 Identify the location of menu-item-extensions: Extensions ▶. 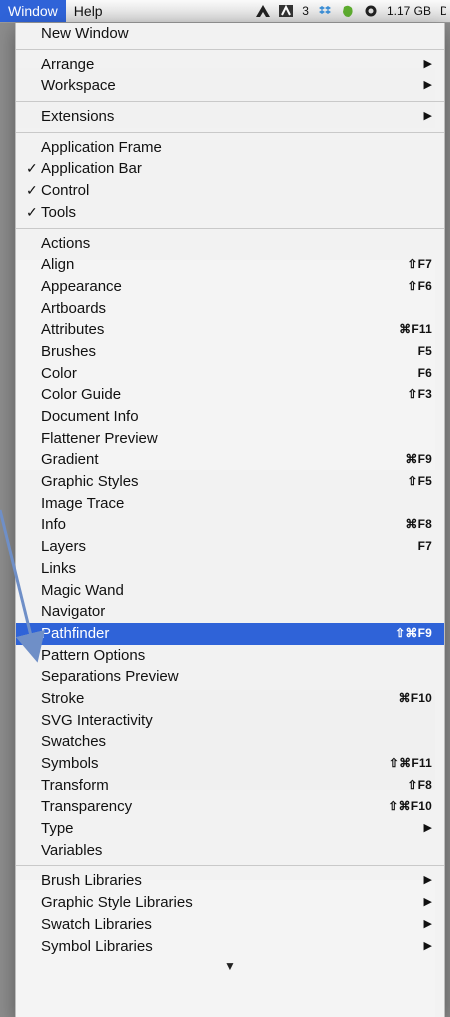
(230, 117).